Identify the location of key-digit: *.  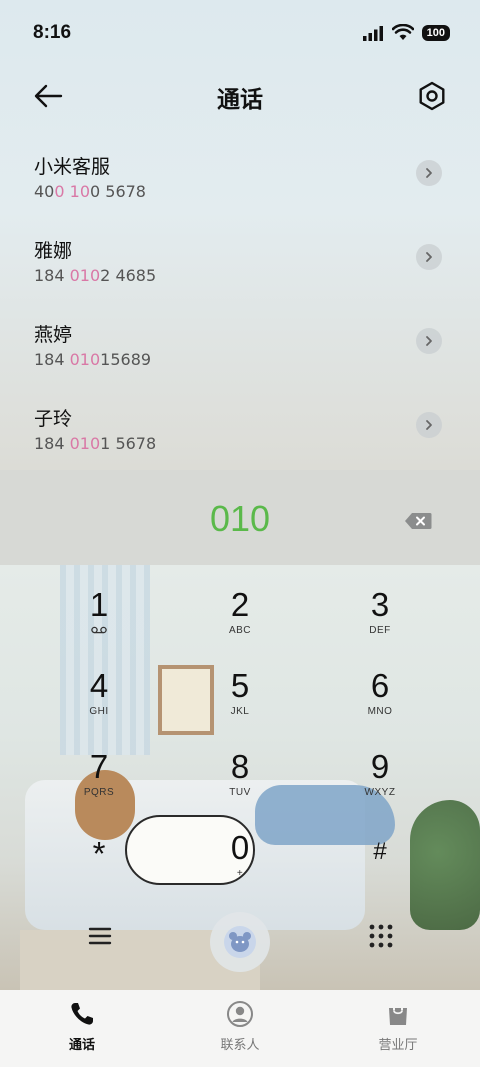
(99, 853).